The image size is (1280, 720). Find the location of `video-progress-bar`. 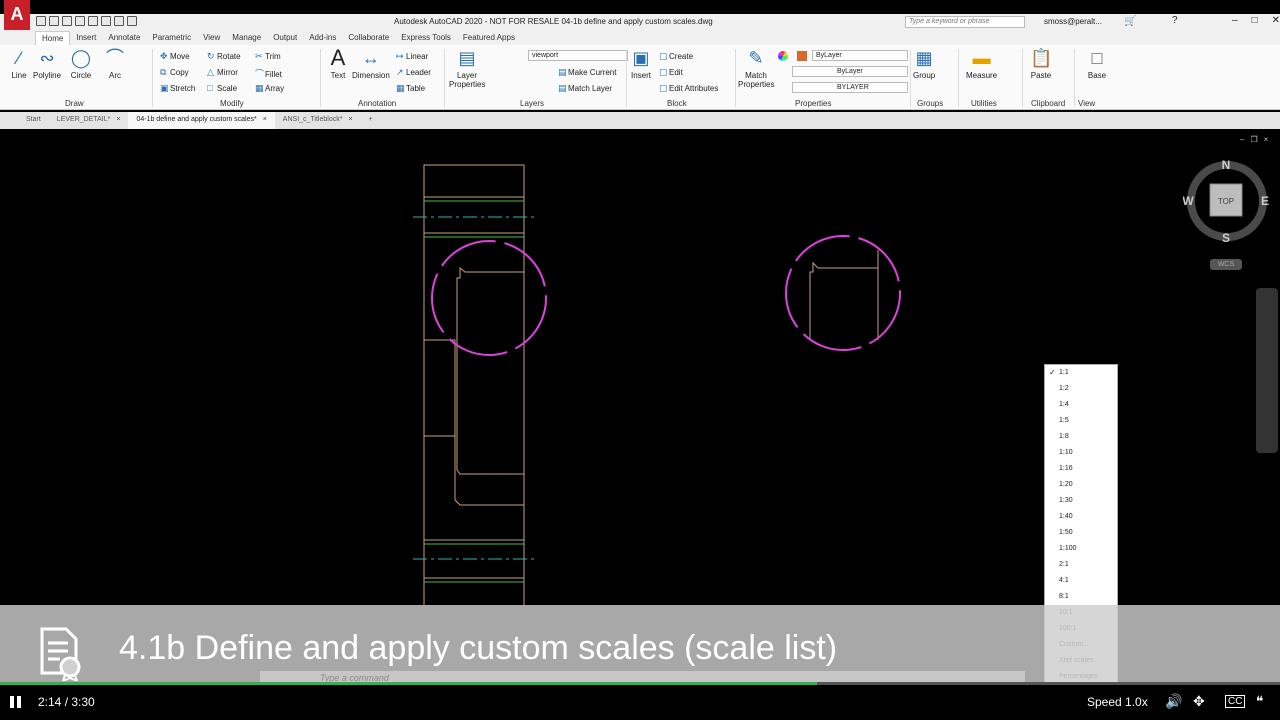

video-progress-bar is located at coordinates (640, 683).